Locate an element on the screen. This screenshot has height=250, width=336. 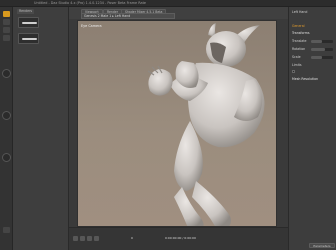
left-toolbar is located at coordinates (6, 128).